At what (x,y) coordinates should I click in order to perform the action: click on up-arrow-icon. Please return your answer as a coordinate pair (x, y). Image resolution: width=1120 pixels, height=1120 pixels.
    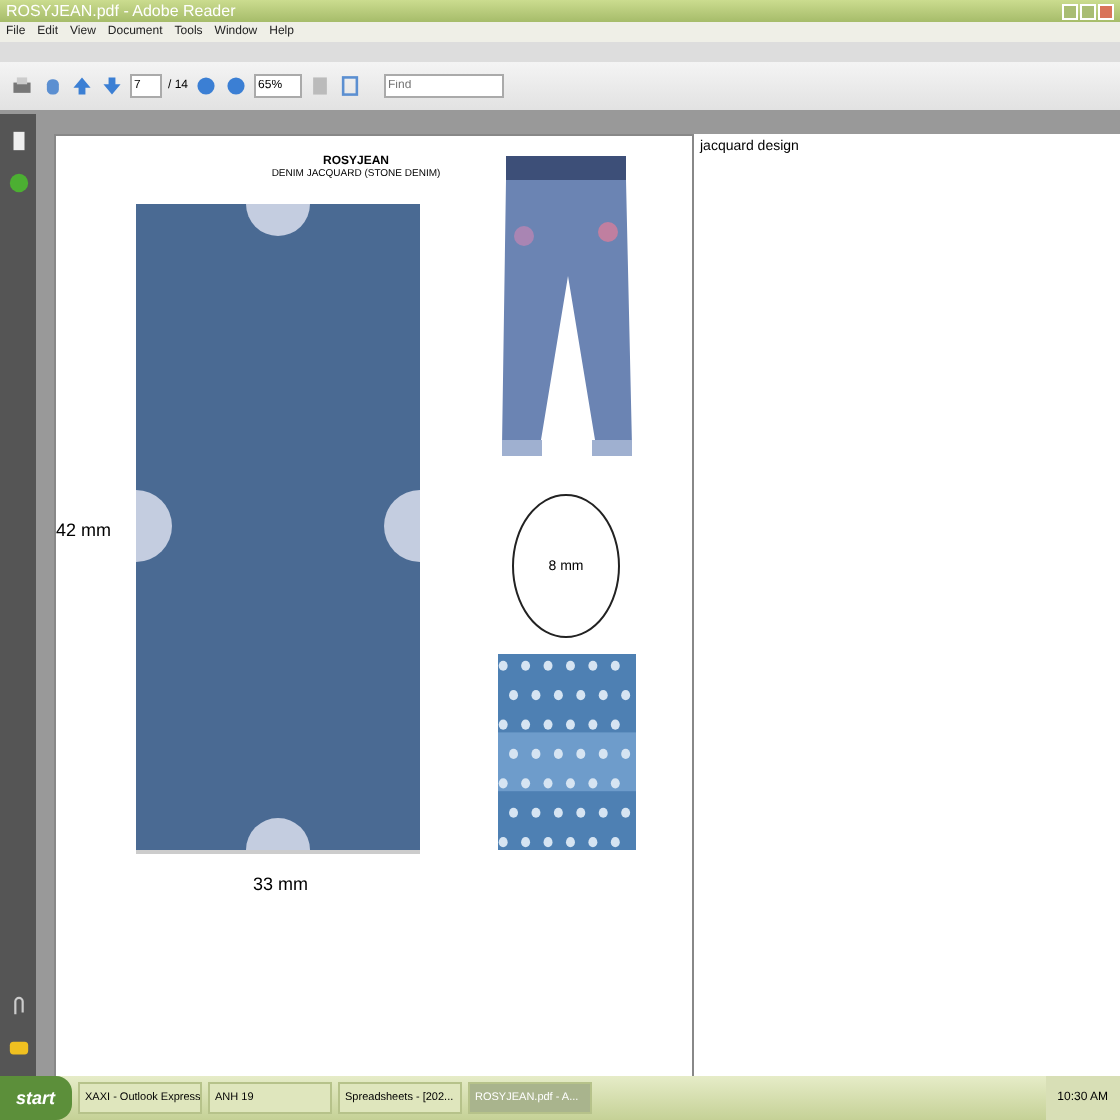
    Looking at the image, I should click on (82, 86).